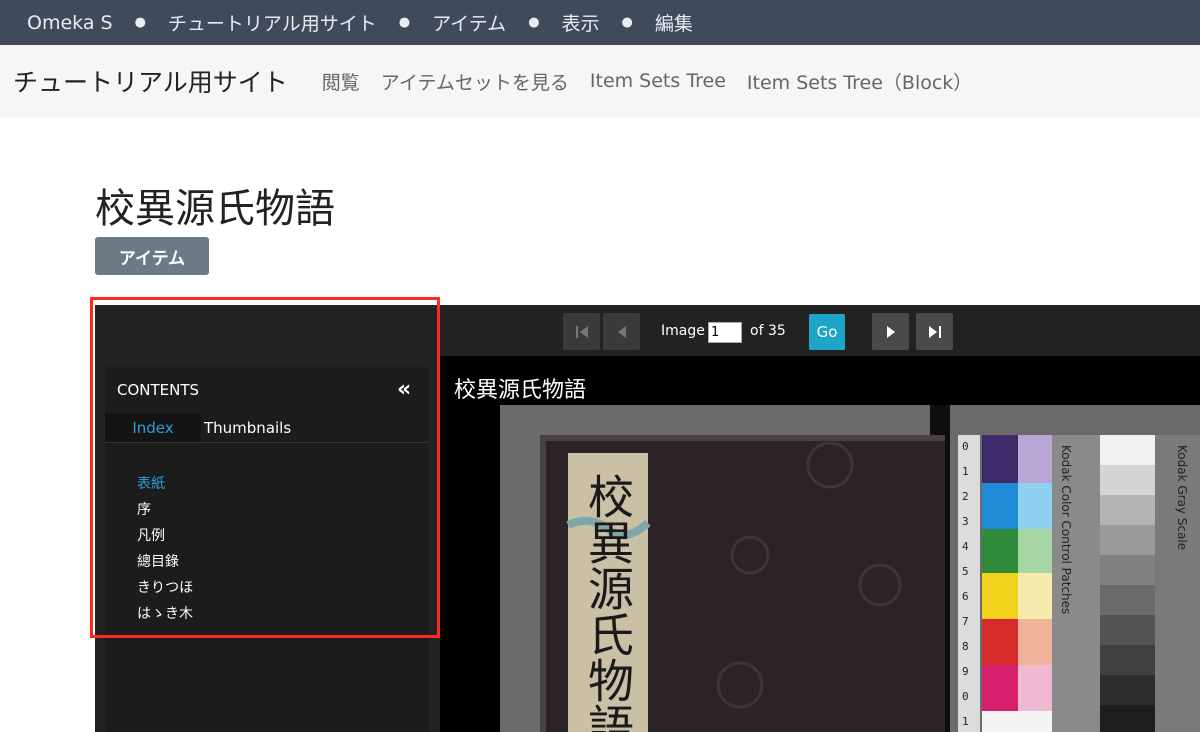  I want to click on prev-page-button, so click(621, 331).